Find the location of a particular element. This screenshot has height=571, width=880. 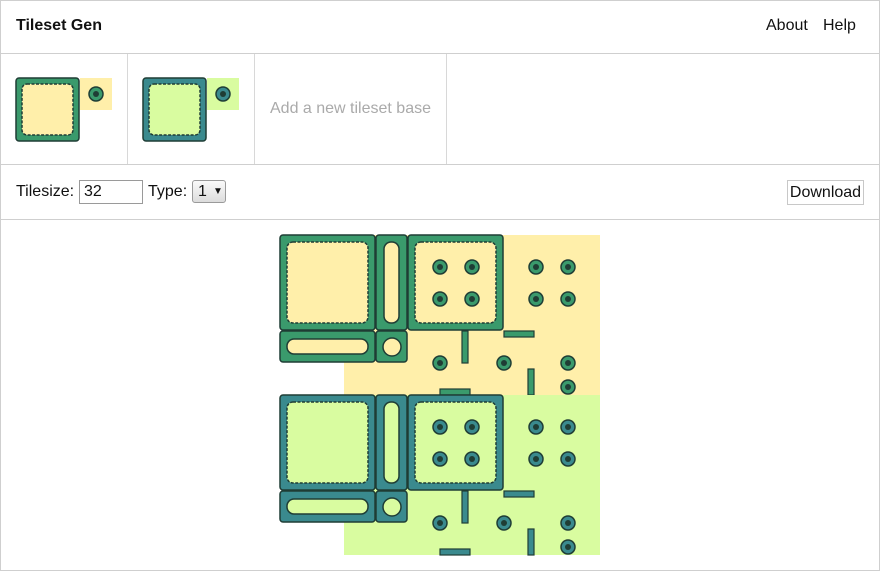

type-select: 1 ▼ is located at coordinates (209, 191).